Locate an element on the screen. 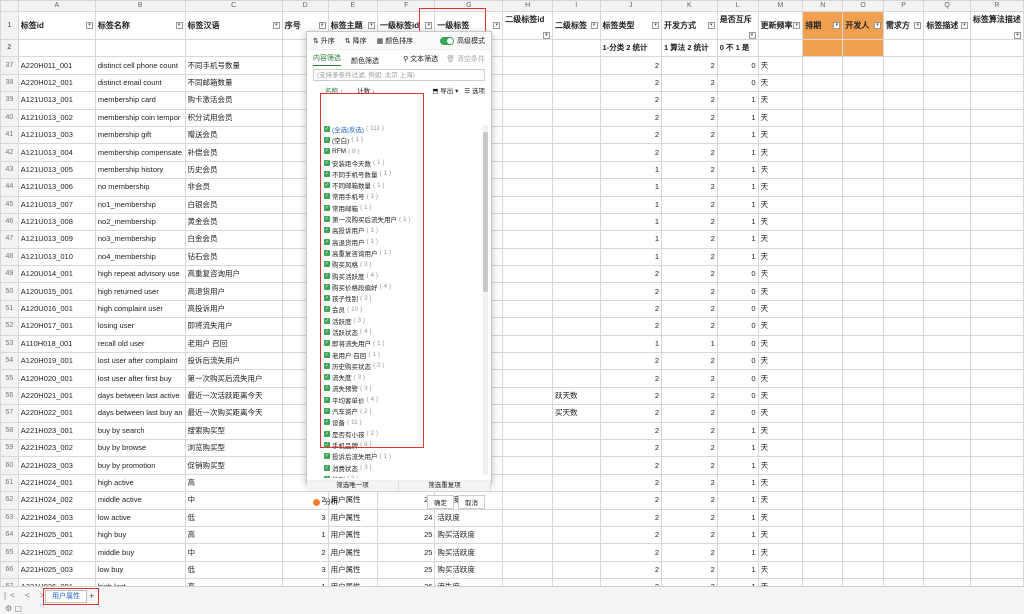  filter-list-item: ✓ 流失度( 3 ) is located at coordinates (406, 377).